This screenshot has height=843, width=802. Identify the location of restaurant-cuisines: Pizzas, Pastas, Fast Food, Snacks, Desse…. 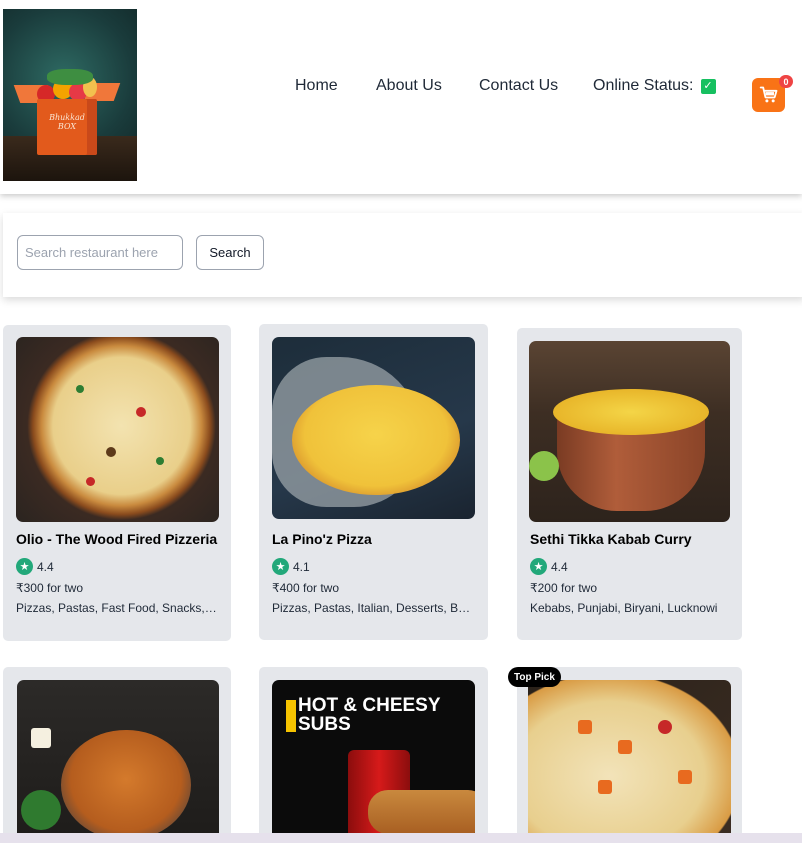
(117, 608).